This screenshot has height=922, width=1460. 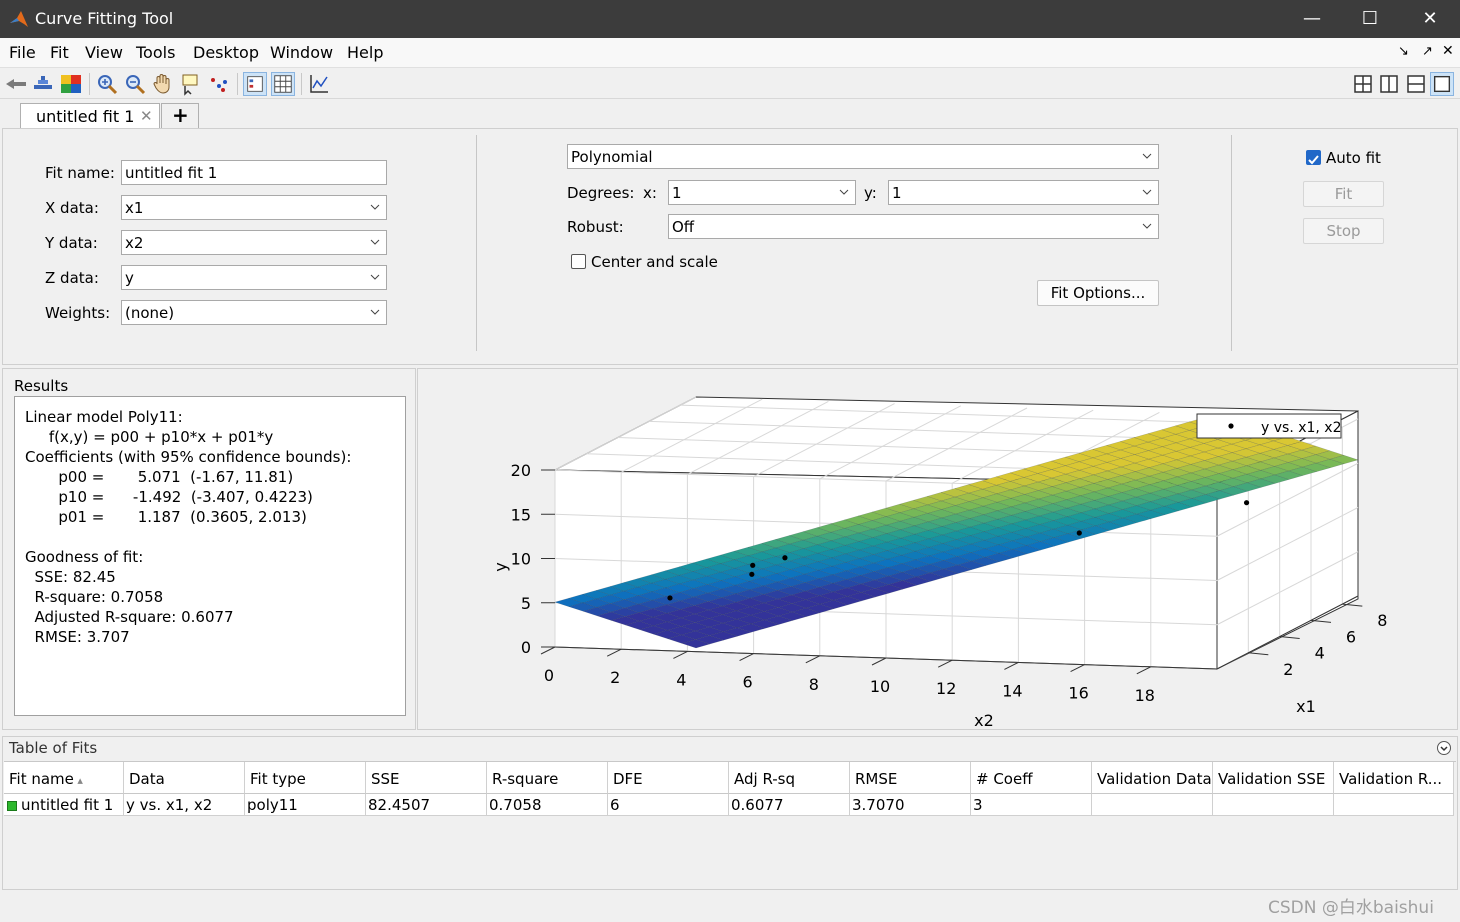 I want to click on column-header: Fit type, so click(x=305, y=778).